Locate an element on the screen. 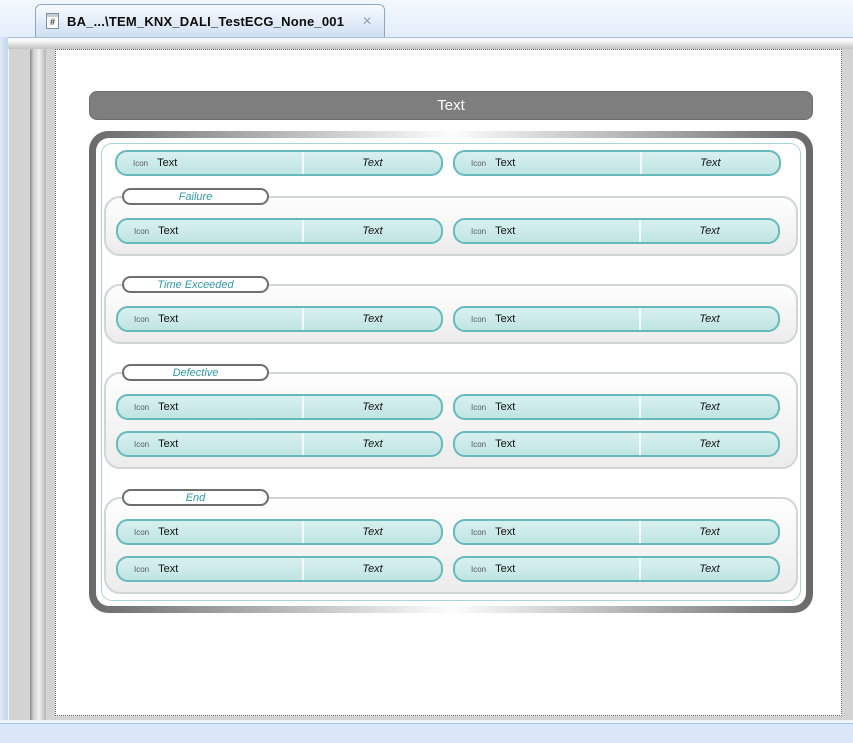 Image resolution: width=853 pixels, height=743 pixels. group-label: End is located at coordinates (195, 497).